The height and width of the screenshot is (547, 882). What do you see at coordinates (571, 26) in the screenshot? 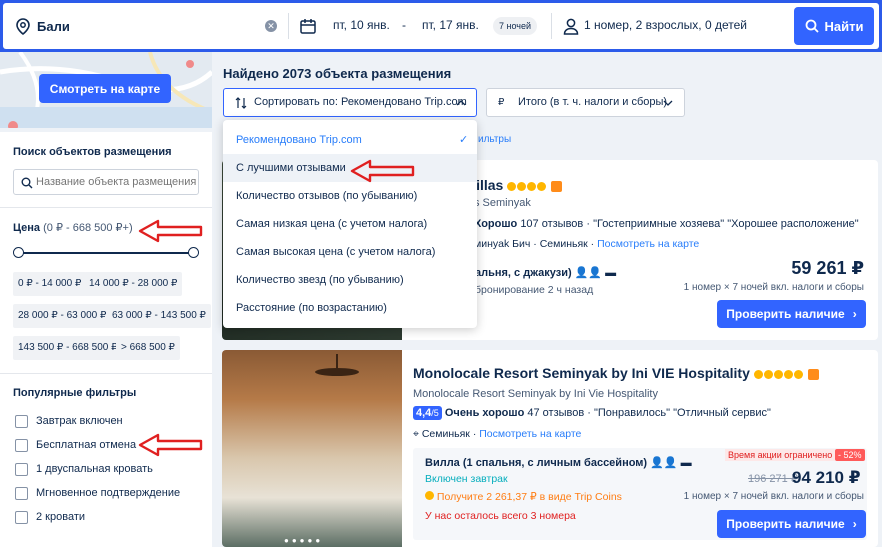
I see `user-icon` at bounding box center [571, 26].